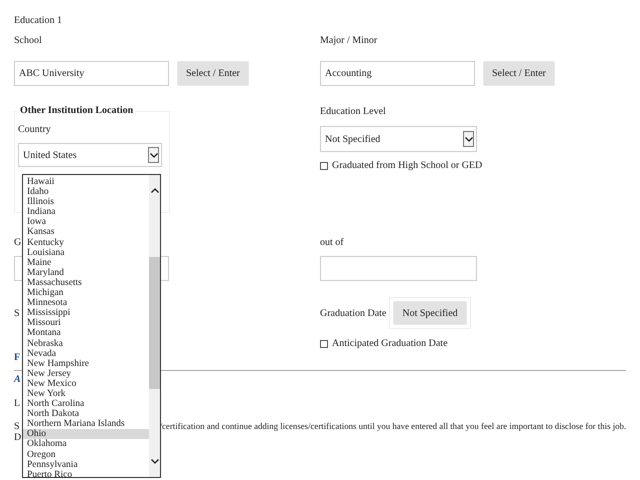 The width and height of the screenshot is (640, 480). What do you see at coordinates (86, 273) in the screenshot?
I see `dropdown-option: Maryland` at bounding box center [86, 273].